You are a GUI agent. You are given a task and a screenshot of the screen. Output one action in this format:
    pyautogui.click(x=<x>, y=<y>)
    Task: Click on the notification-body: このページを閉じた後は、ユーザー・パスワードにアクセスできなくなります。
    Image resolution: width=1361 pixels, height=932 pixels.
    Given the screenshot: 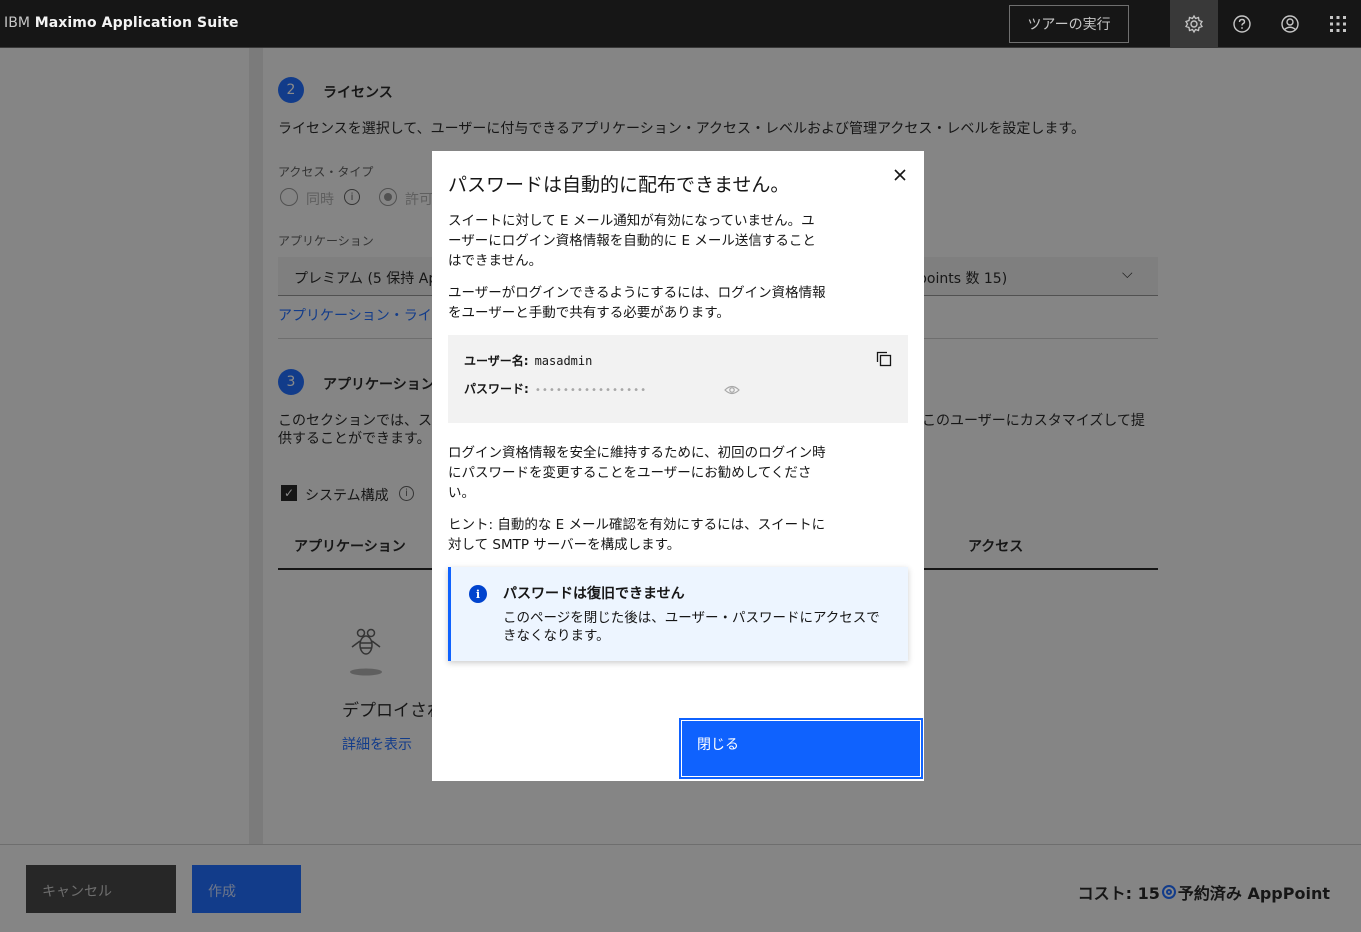 What is the action you would take?
    pyautogui.click(x=691, y=627)
    